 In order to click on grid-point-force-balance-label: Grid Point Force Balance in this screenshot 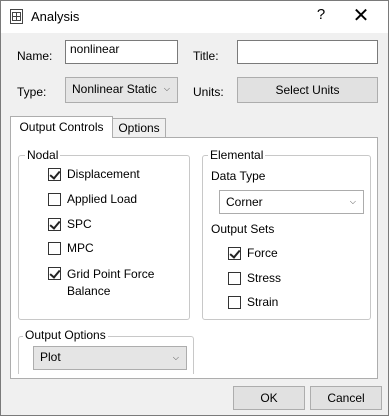, I will do `click(111, 282)`.